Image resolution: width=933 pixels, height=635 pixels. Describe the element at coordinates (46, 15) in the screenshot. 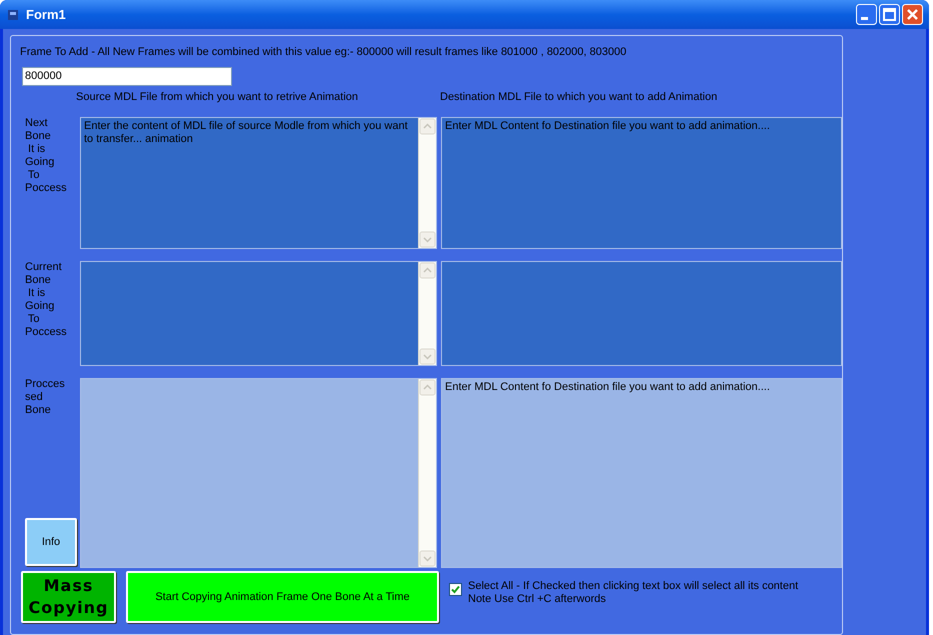

I see `window-title: Form1` at that location.